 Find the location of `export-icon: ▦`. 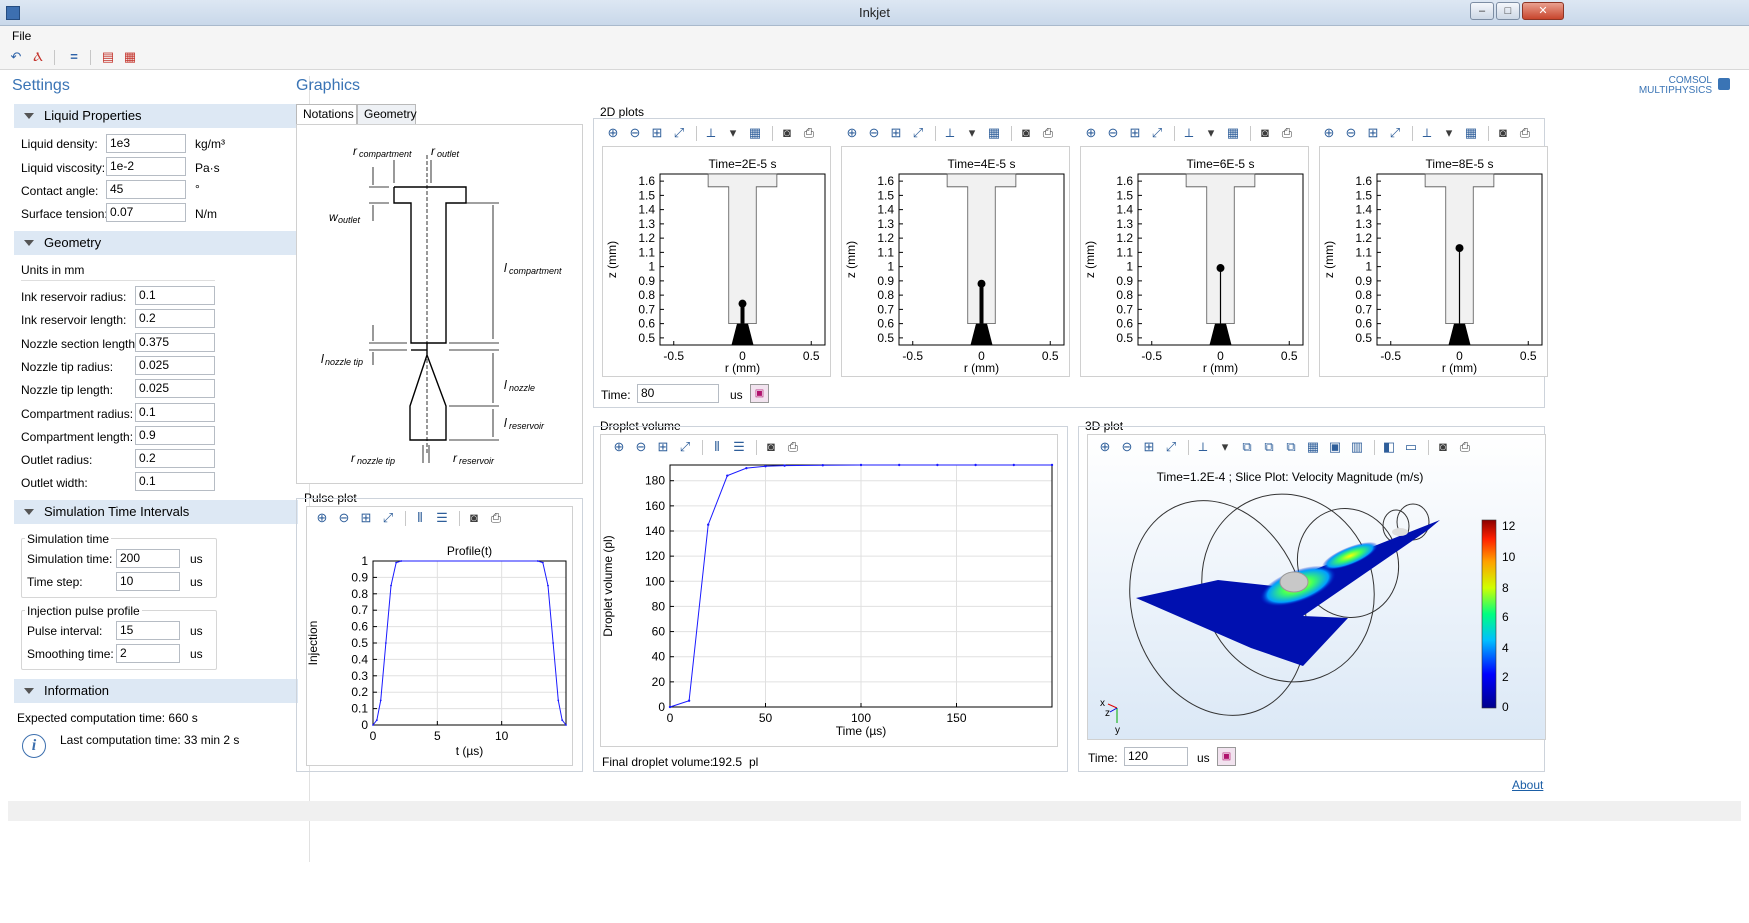

export-icon: ▦ is located at coordinates (130, 57).